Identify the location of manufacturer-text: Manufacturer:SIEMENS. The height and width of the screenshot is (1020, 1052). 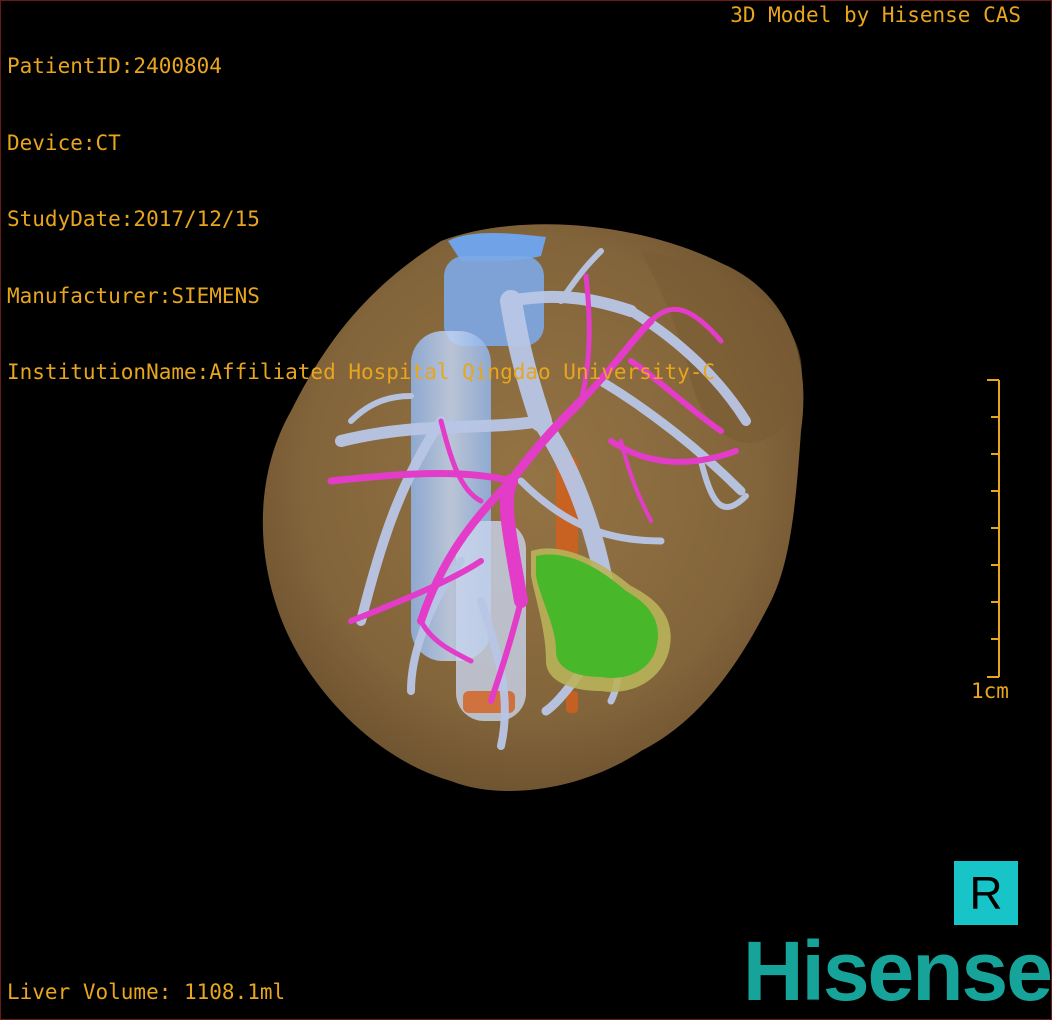
(133, 295).